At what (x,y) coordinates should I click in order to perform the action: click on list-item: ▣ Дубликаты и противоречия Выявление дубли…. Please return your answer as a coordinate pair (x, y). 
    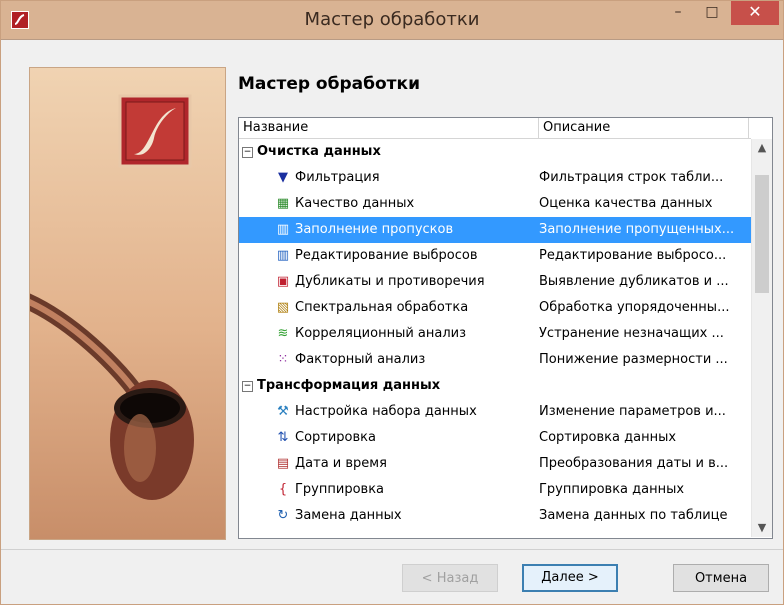
    Looking at the image, I should click on (495, 282).